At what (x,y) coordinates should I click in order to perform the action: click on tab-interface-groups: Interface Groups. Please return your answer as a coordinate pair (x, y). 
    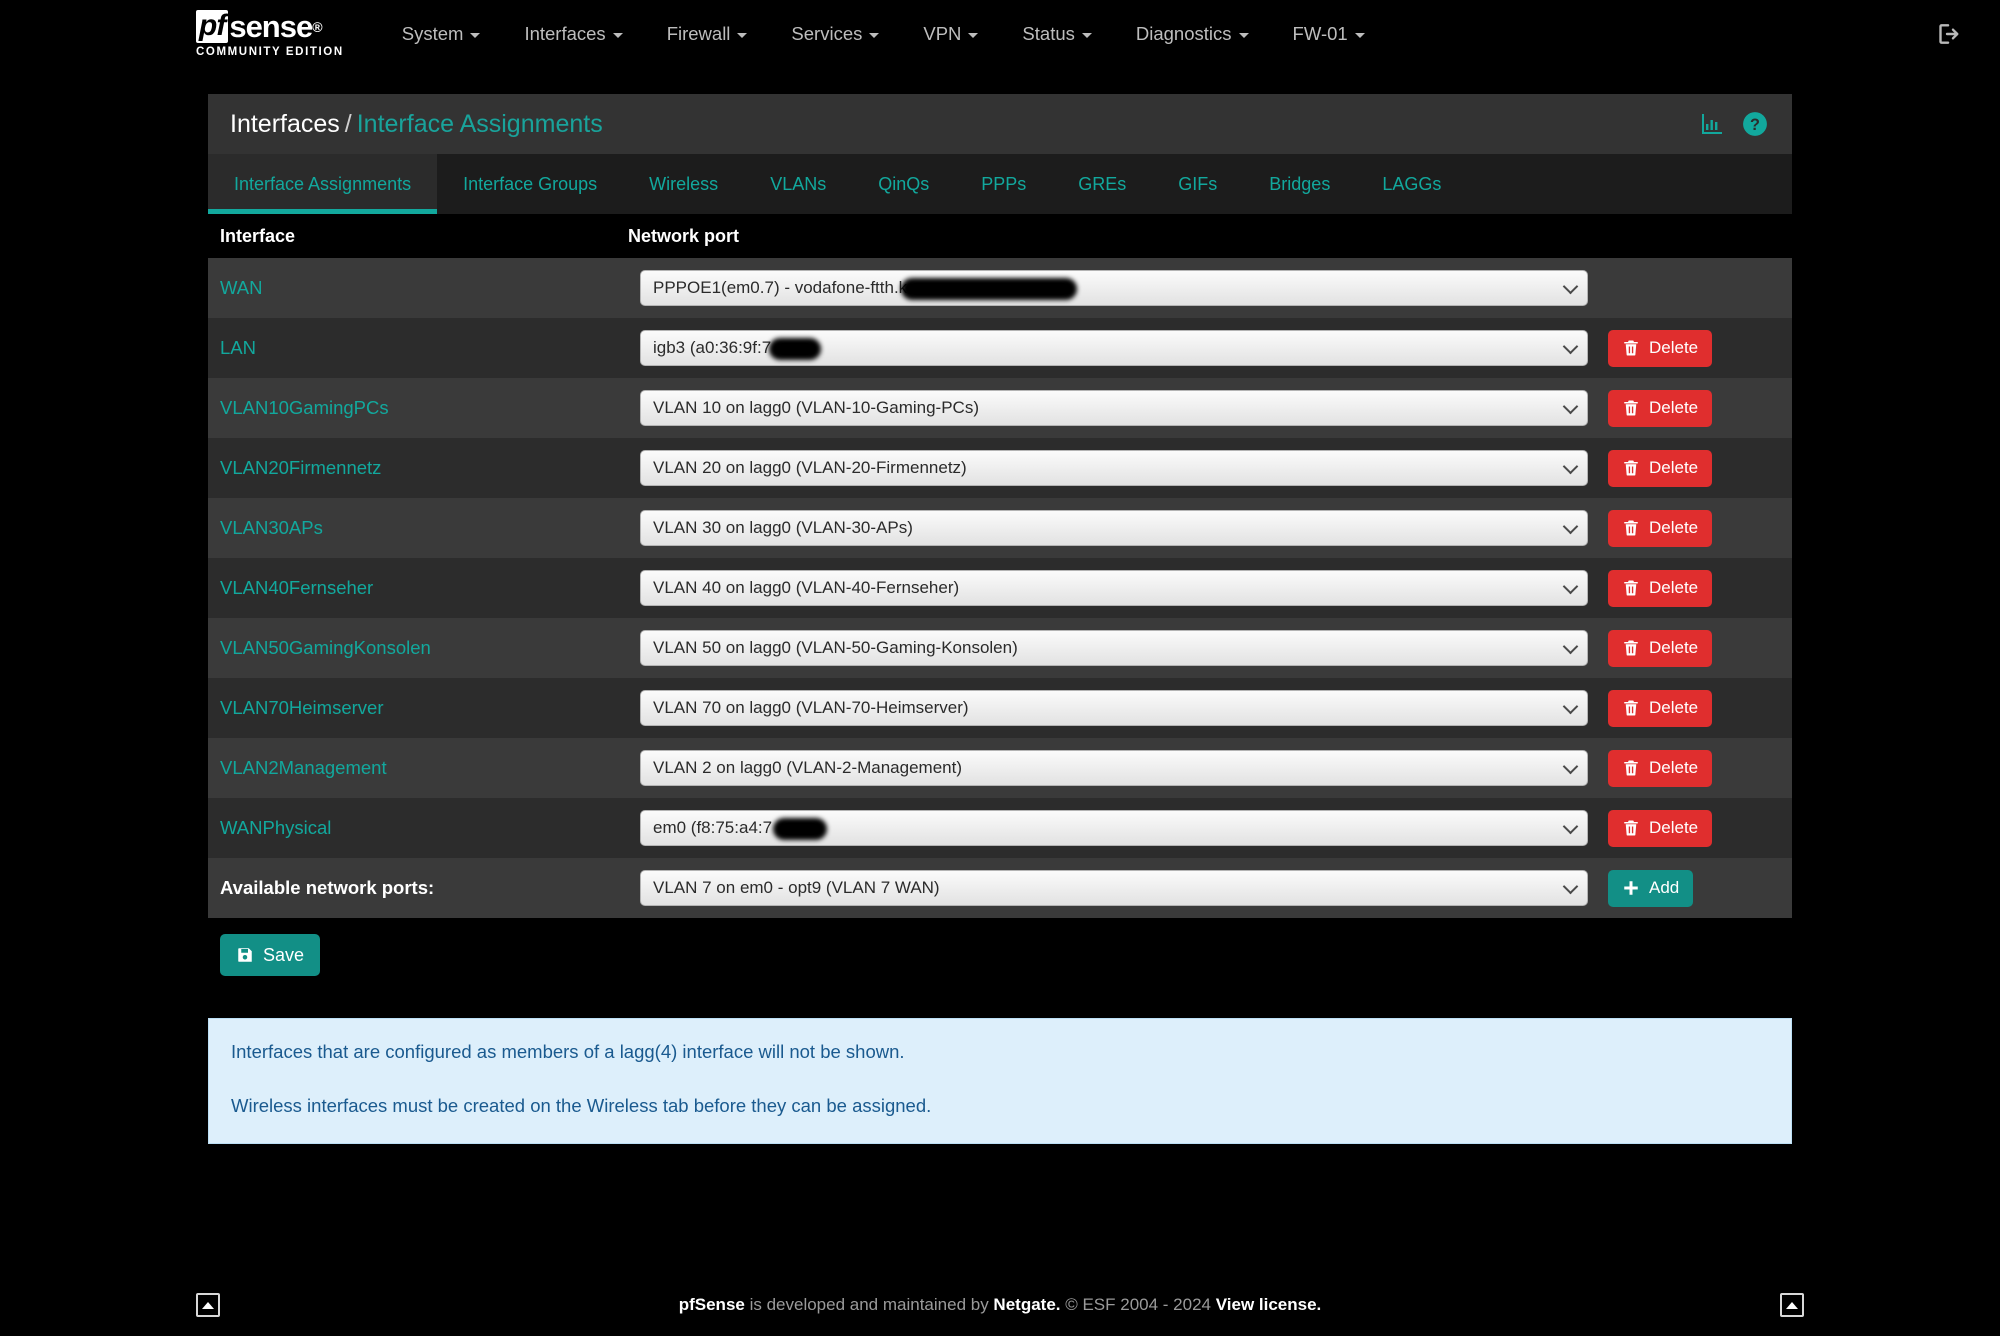
    Looking at the image, I should click on (530, 184).